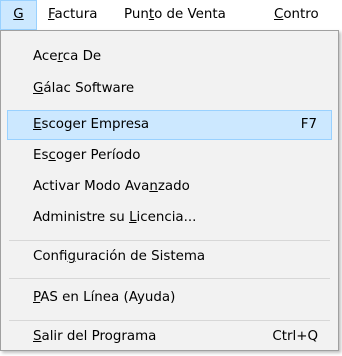 The image size is (342, 356). What do you see at coordinates (41, 155) in the screenshot?
I see `menu-item-escoger-periodo-pre: Es` at bounding box center [41, 155].